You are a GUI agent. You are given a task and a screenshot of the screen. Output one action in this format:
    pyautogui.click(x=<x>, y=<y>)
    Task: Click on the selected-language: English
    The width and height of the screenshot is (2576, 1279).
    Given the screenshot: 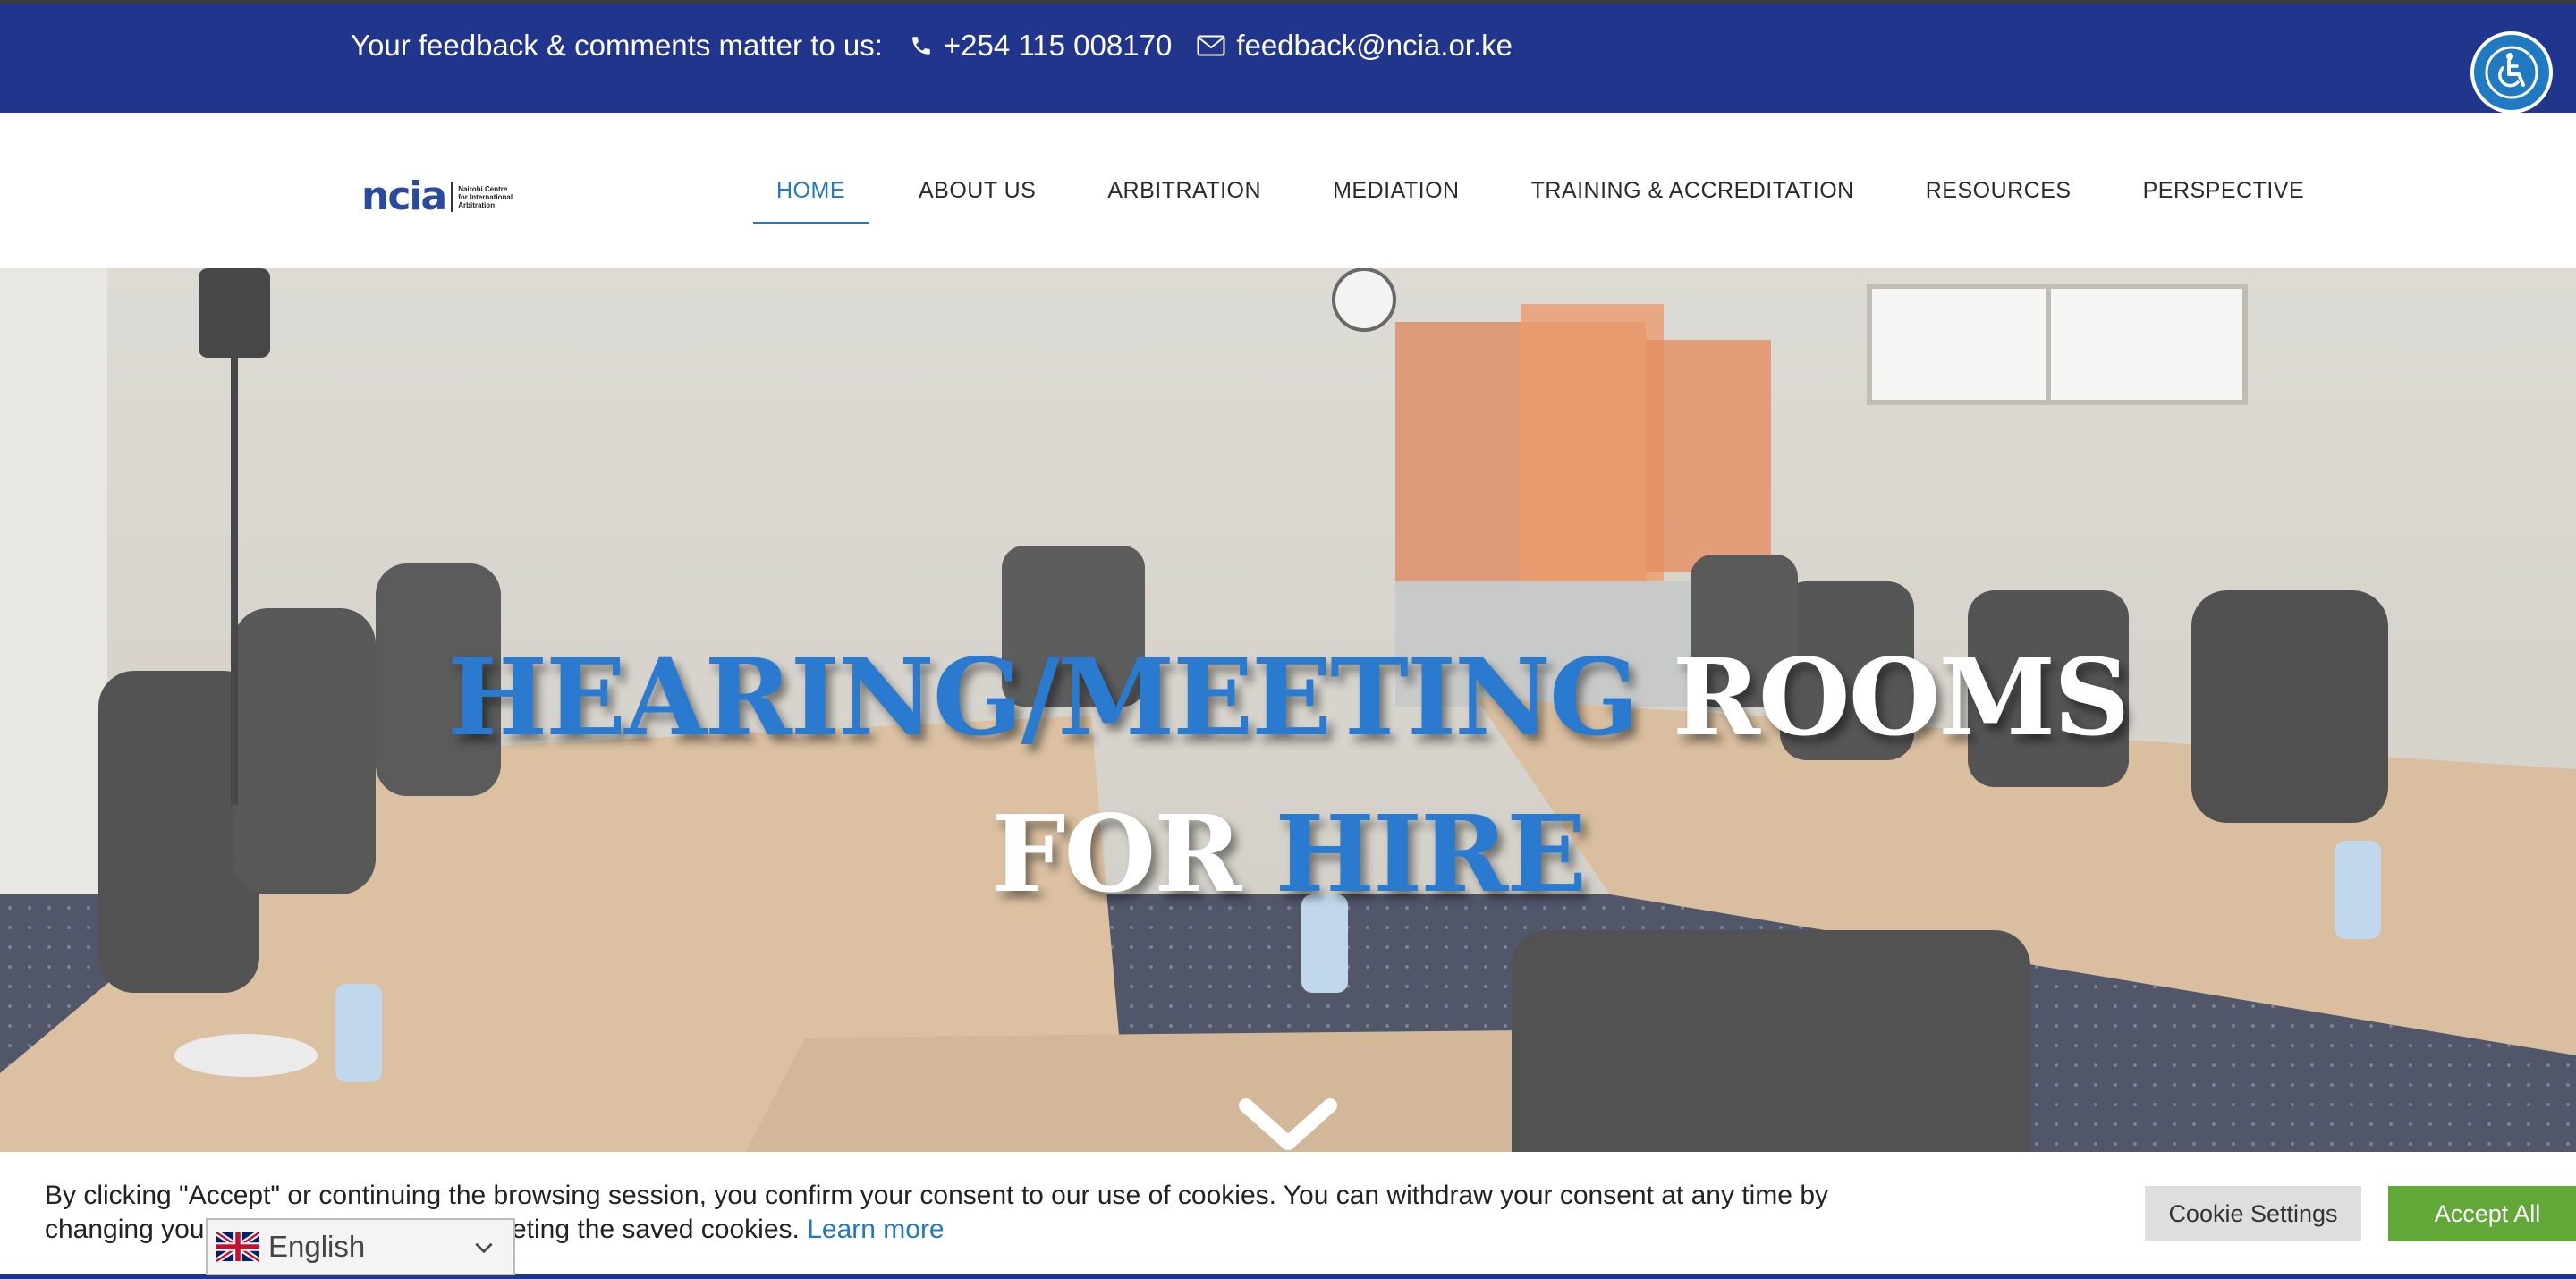 What is the action you would take?
    pyautogui.click(x=317, y=1246)
    